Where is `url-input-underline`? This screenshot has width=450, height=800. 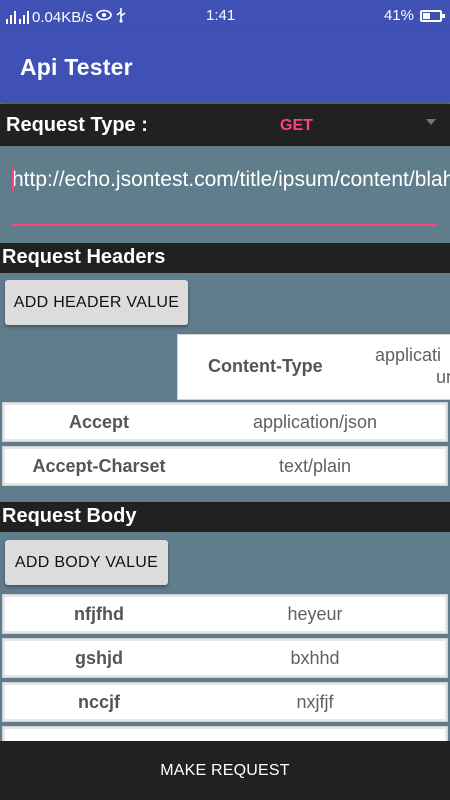
url-input-underline is located at coordinates (225, 225).